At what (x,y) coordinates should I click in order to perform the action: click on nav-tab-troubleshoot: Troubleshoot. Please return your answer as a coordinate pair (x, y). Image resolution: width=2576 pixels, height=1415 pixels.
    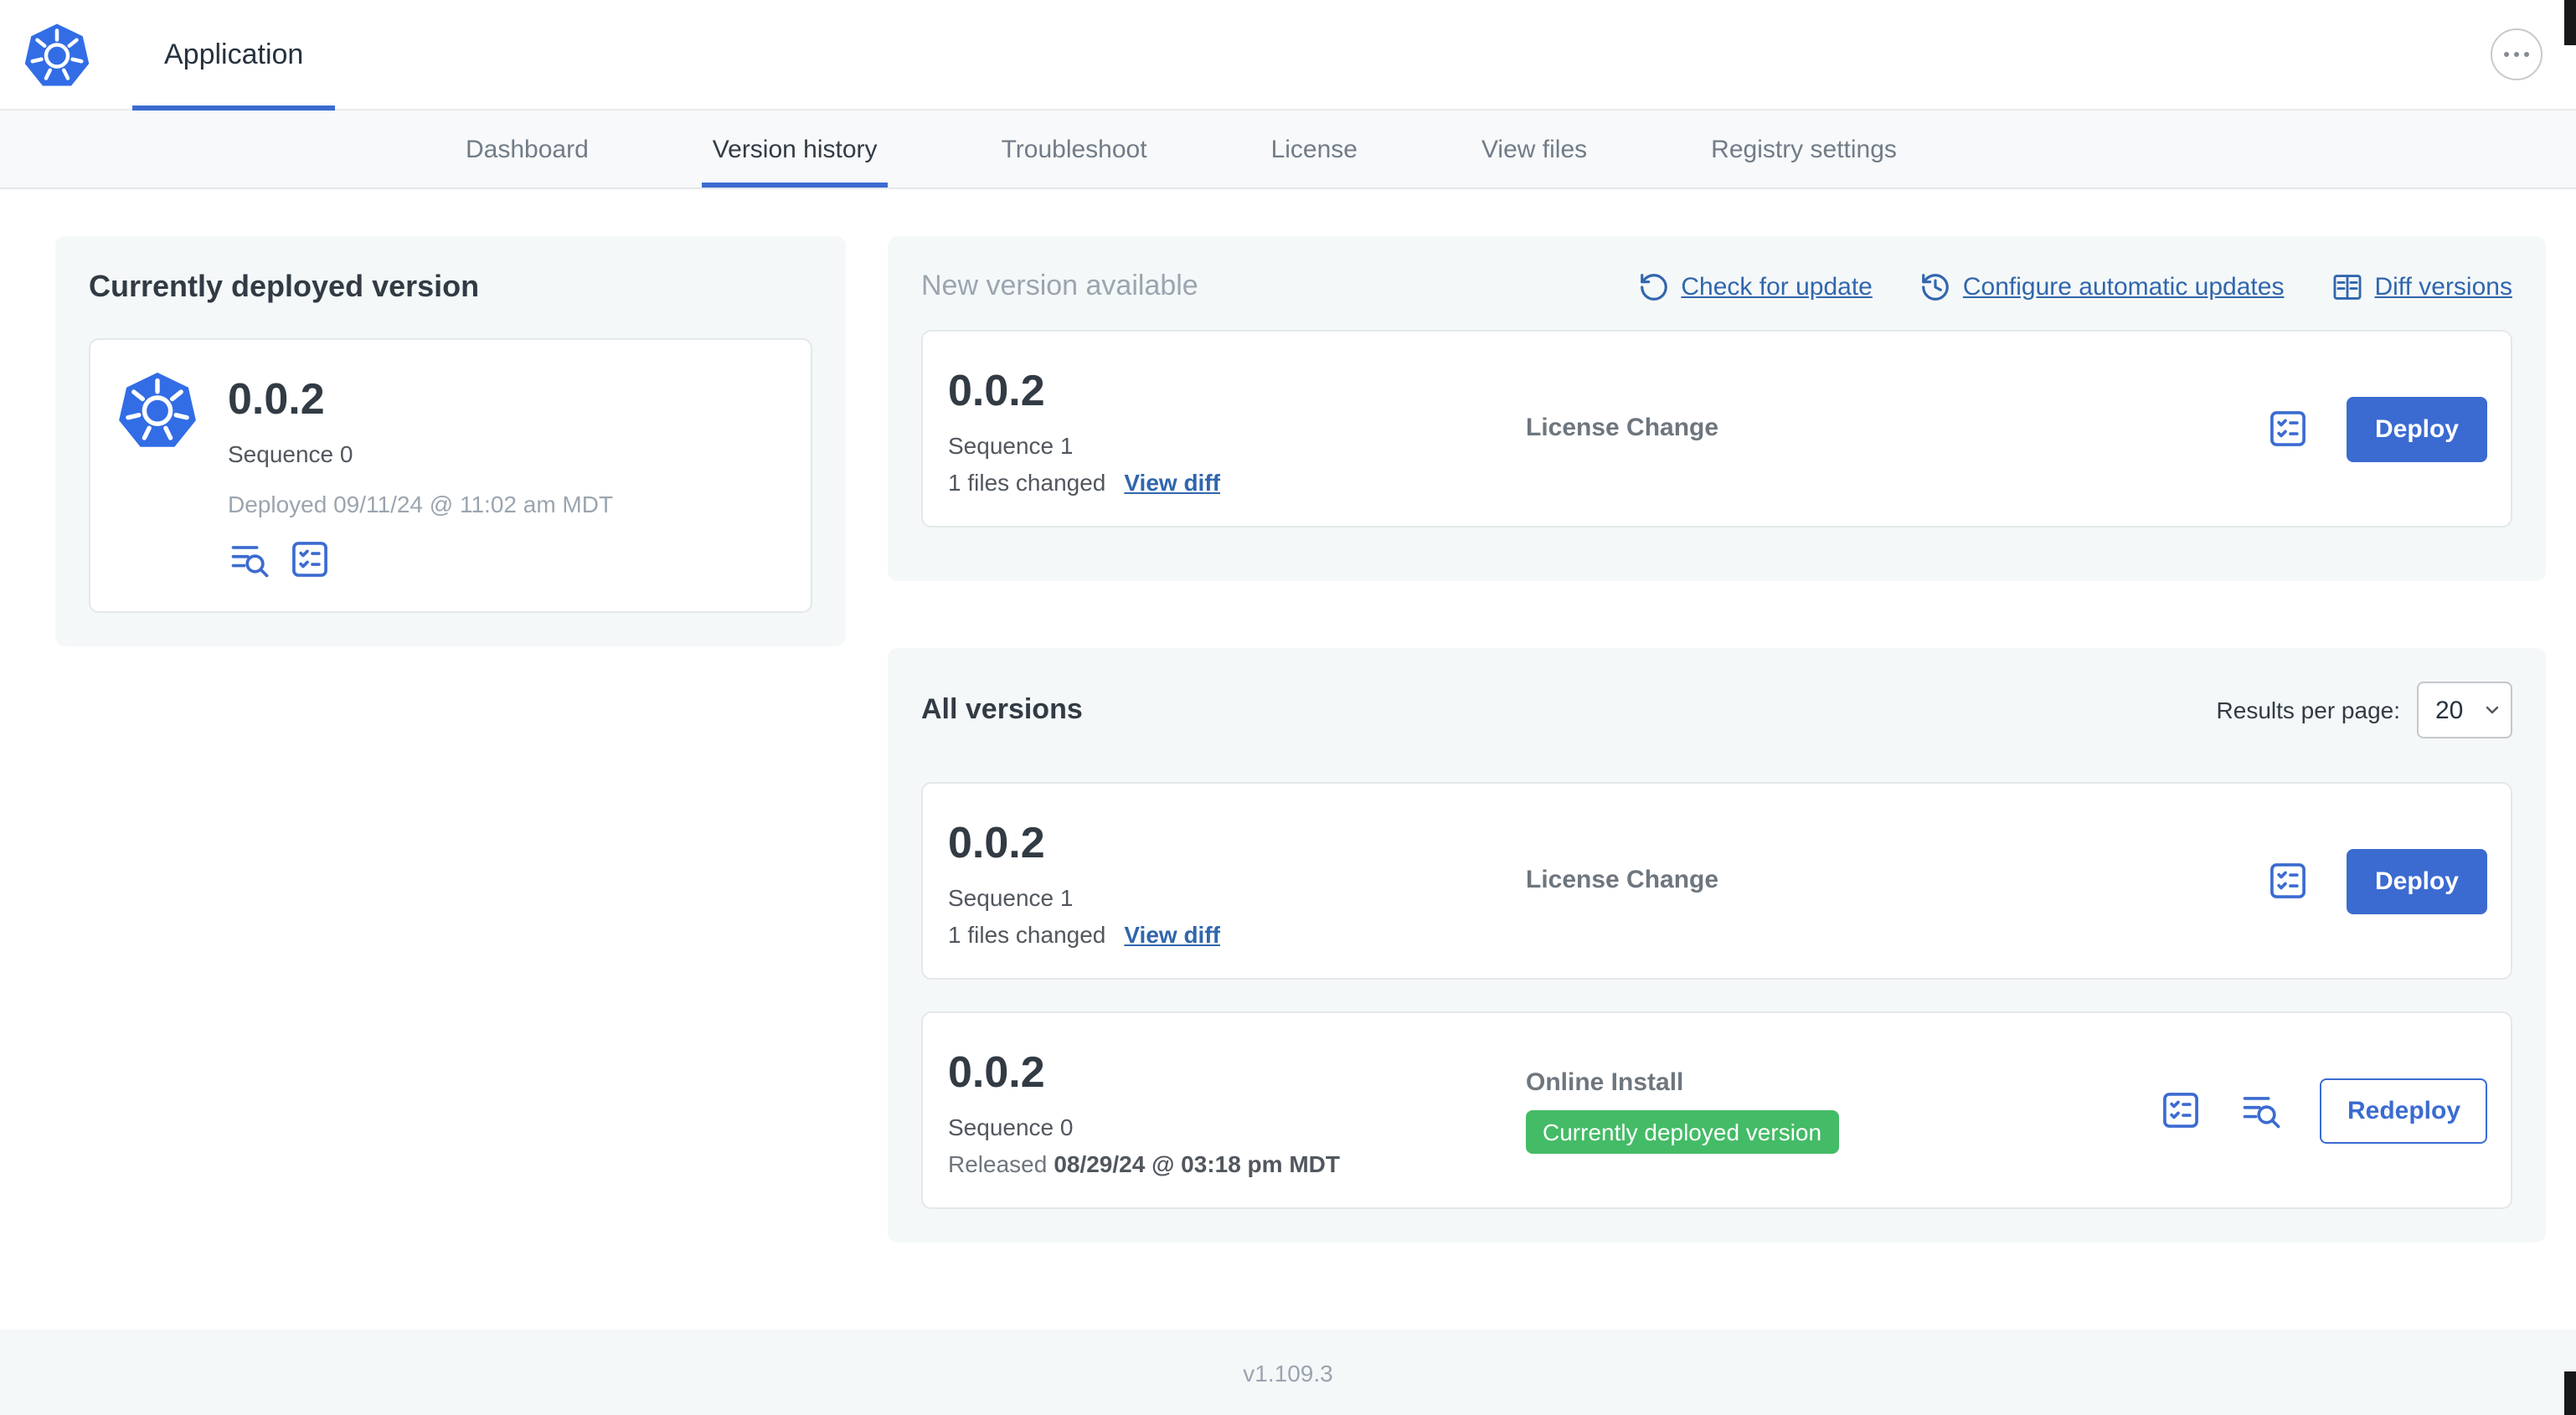
    Looking at the image, I should click on (1074, 149).